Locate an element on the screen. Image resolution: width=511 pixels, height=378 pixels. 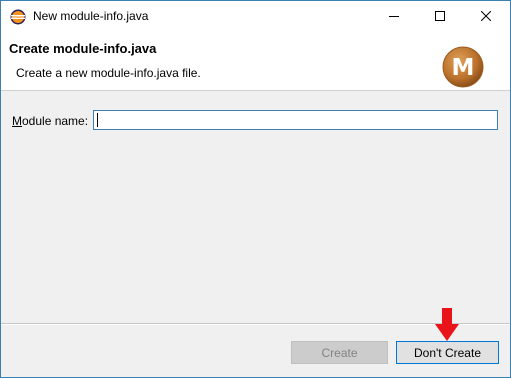
red-down-arrow-icon is located at coordinates (447, 324).